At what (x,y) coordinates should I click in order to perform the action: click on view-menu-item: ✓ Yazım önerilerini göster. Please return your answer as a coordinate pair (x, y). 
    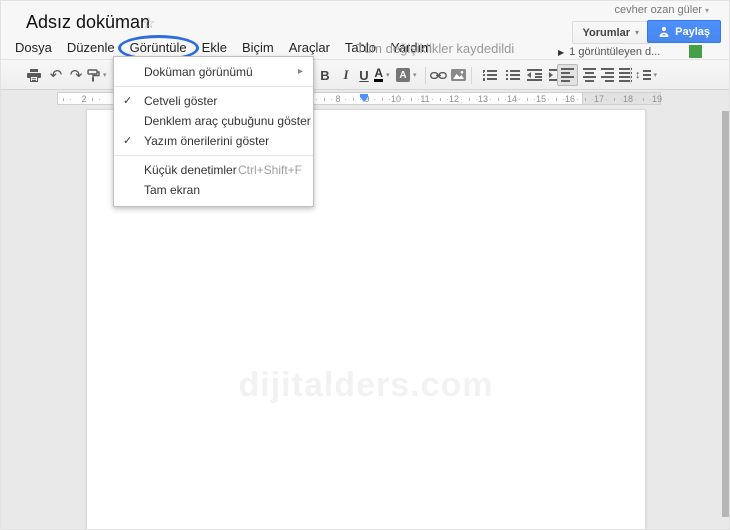
    Looking at the image, I should click on (213, 141).